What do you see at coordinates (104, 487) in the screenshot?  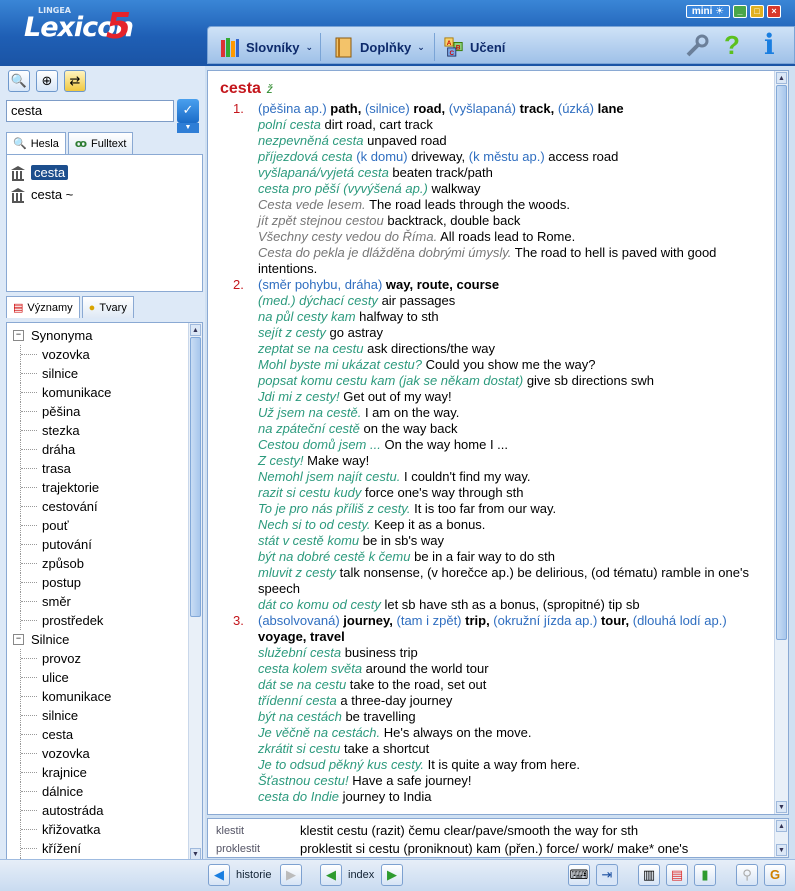 I see `tree-item: trajektorie` at bounding box center [104, 487].